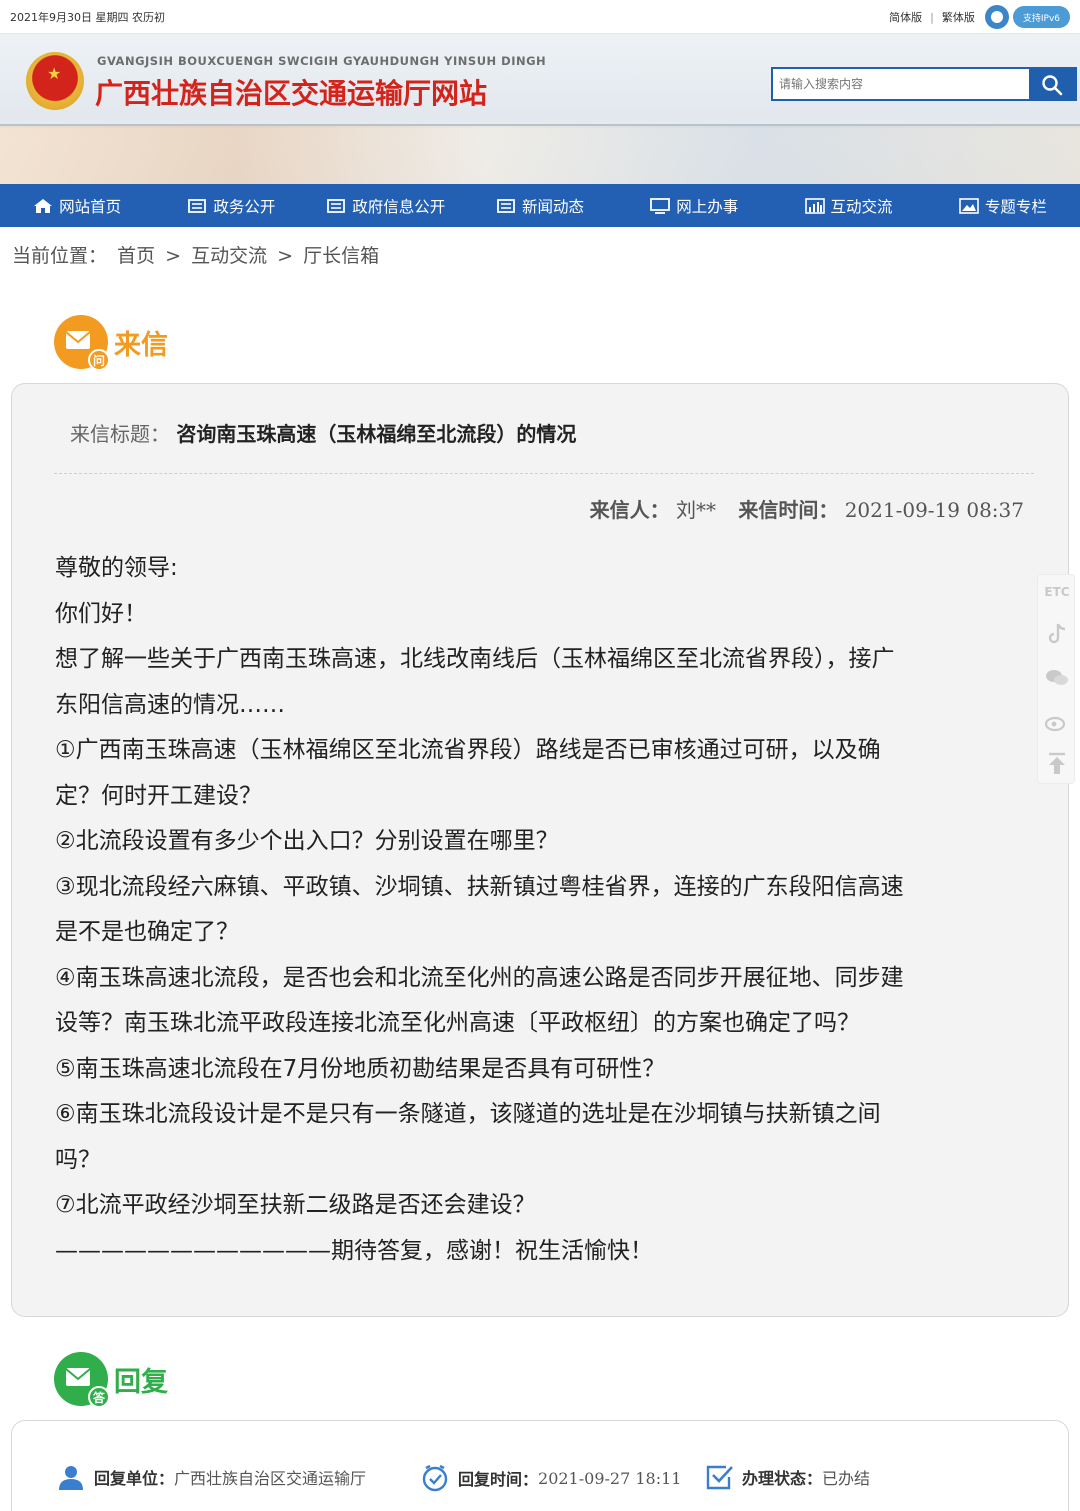 This screenshot has width=1080, height=1511. Describe the element at coordinates (99, 360) in the screenshot. I see `letter-badge-mark: 问` at that location.